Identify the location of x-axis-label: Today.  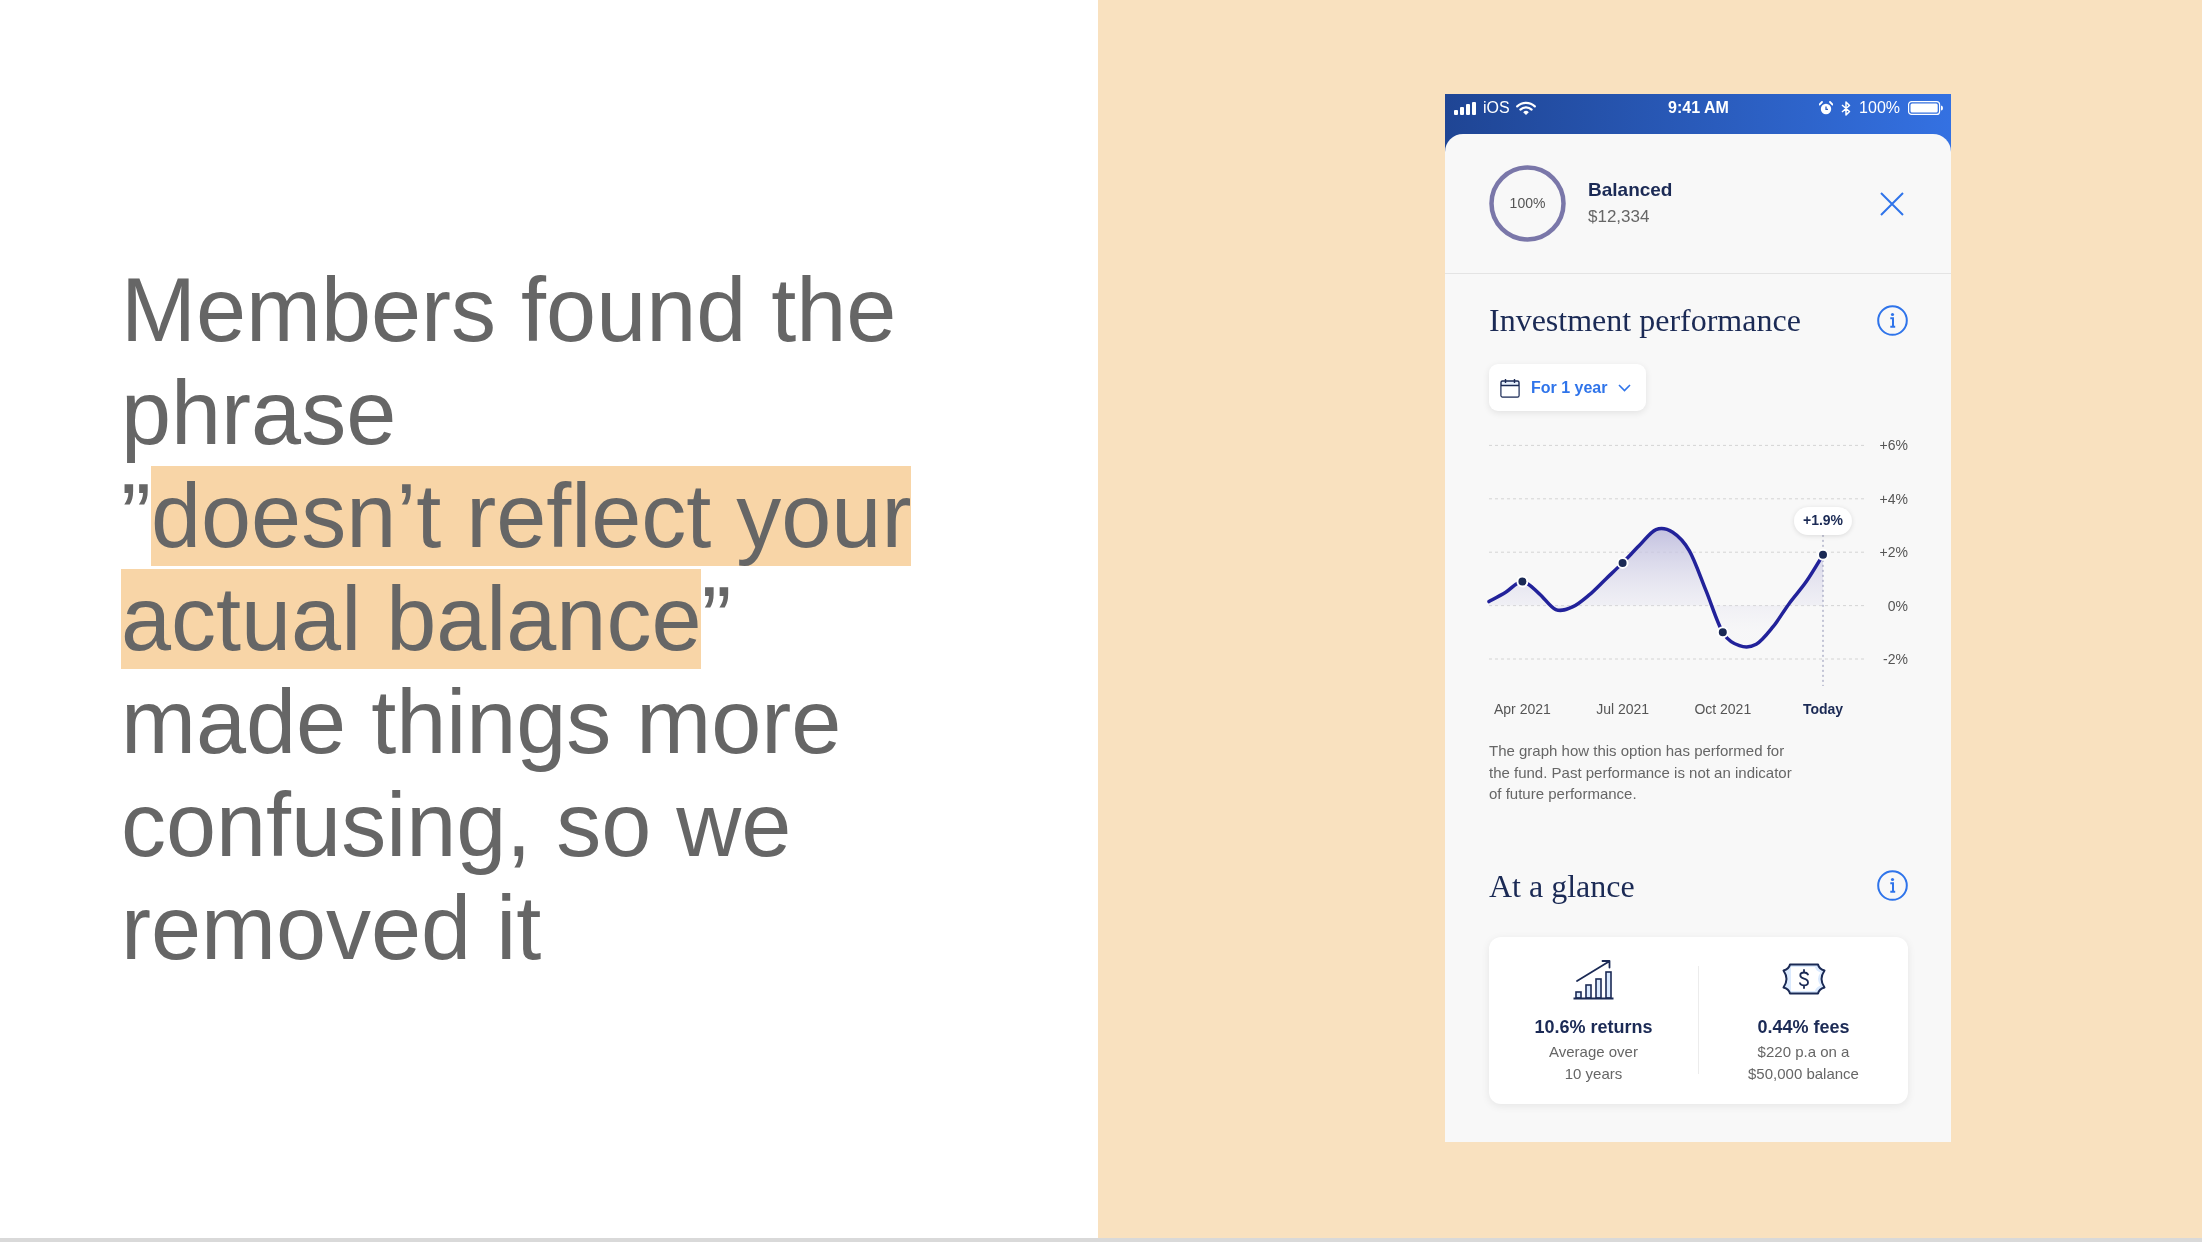
(1823, 709).